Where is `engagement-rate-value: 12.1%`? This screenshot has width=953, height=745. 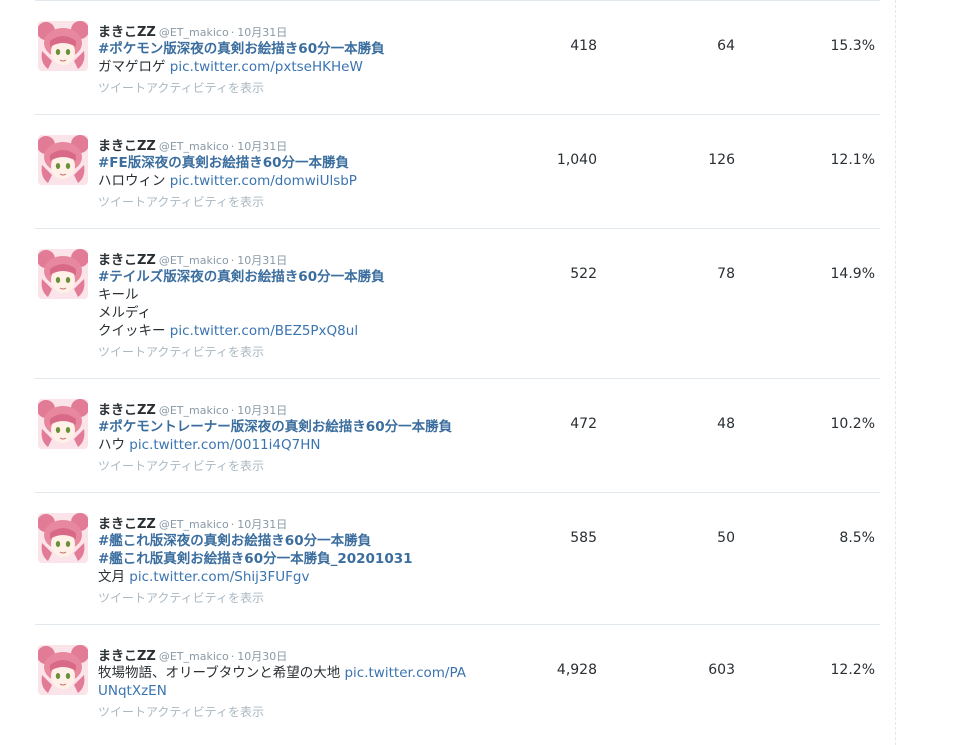 engagement-rate-value: 12.1% is located at coordinates (852, 160).